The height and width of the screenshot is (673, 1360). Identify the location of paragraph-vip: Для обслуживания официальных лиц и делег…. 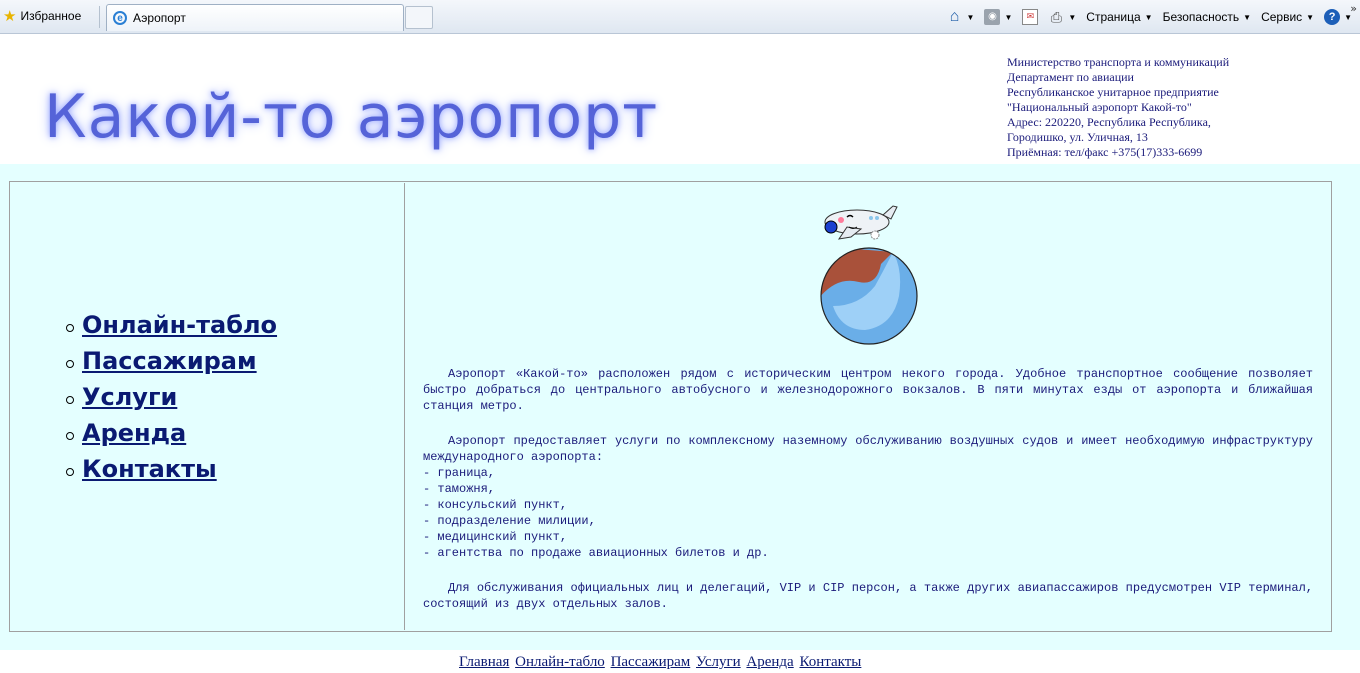
(868, 596).